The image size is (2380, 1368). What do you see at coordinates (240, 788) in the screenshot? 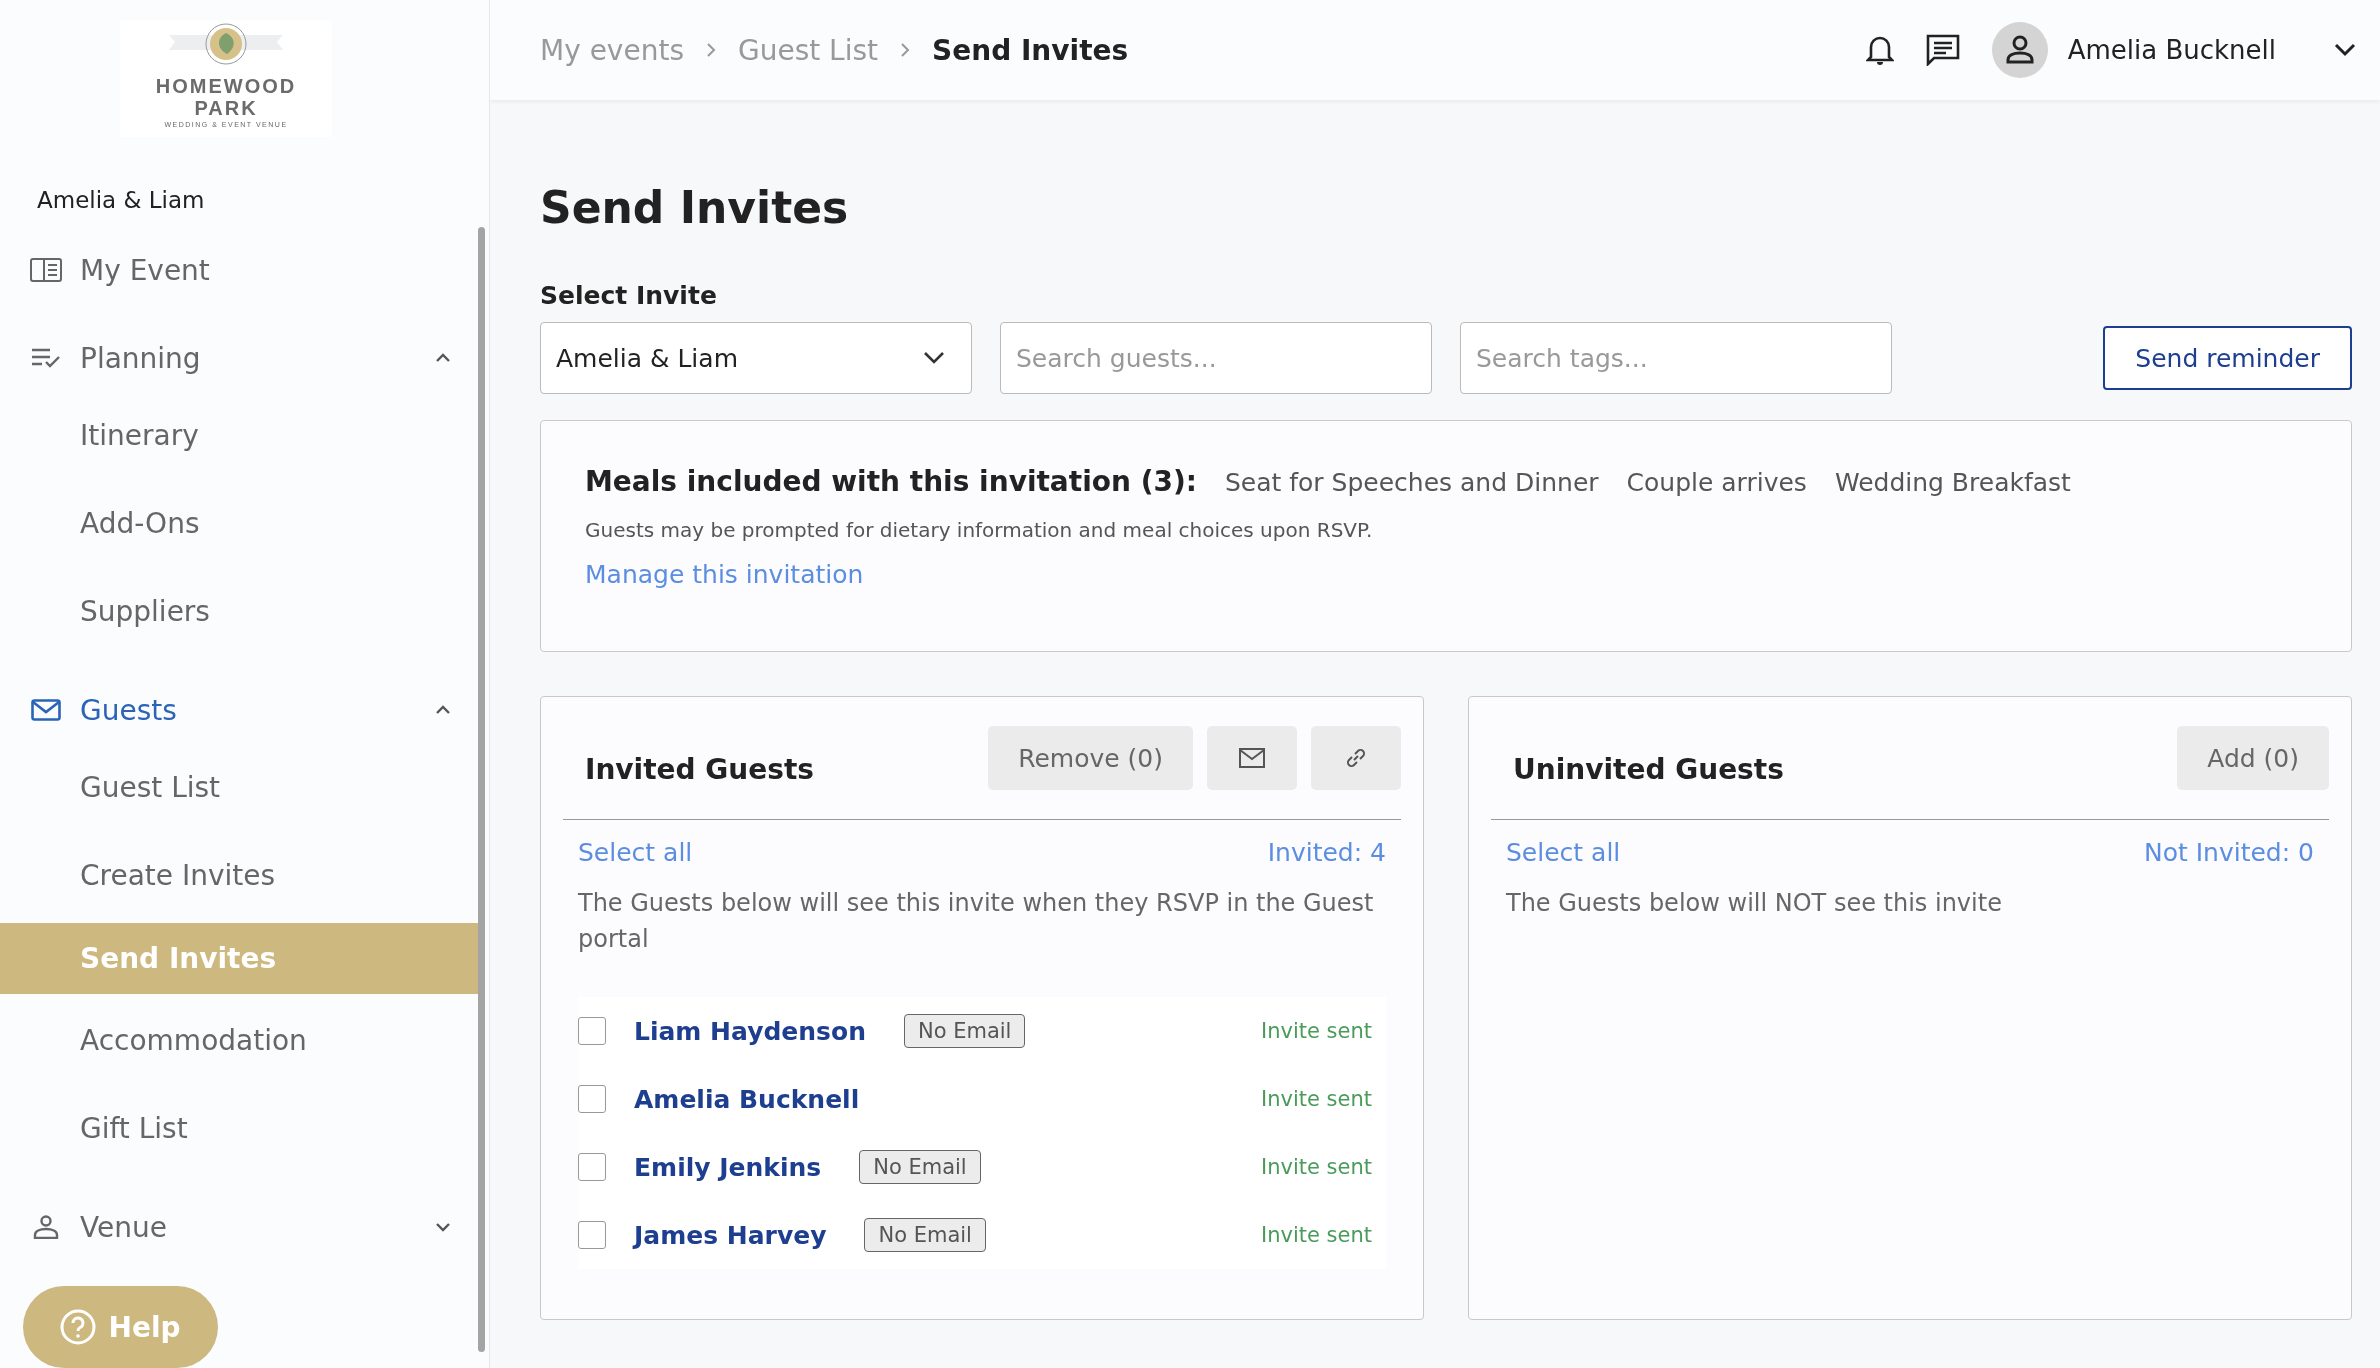
I see `nav-subitem: Guest List` at bounding box center [240, 788].